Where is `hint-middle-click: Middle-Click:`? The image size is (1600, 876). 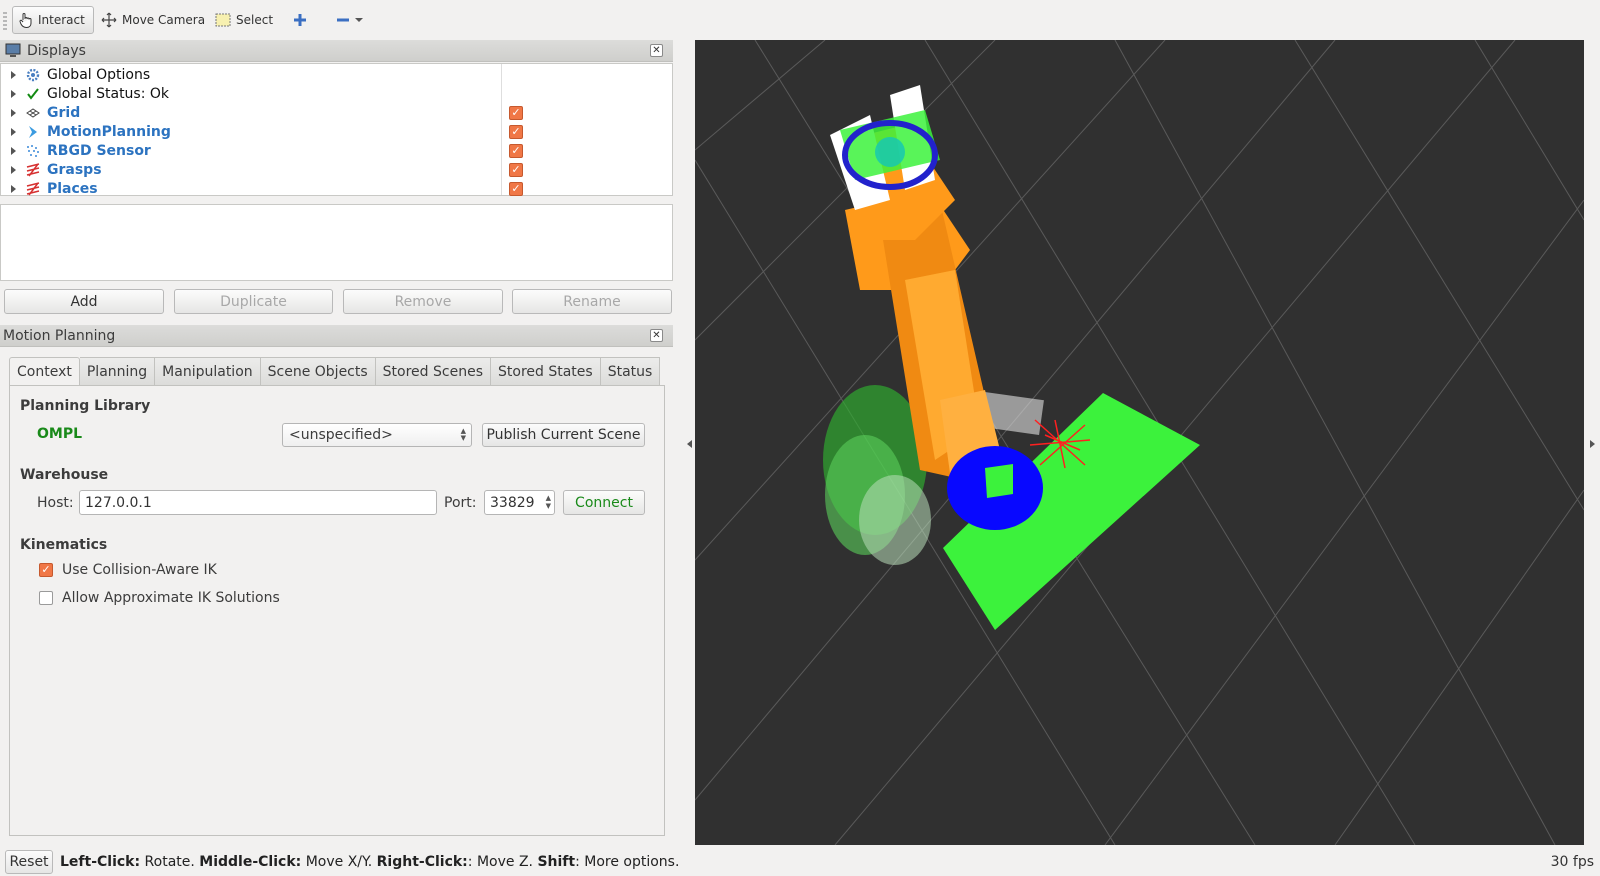 hint-middle-click: Middle-Click: is located at coordinates (250, 862).